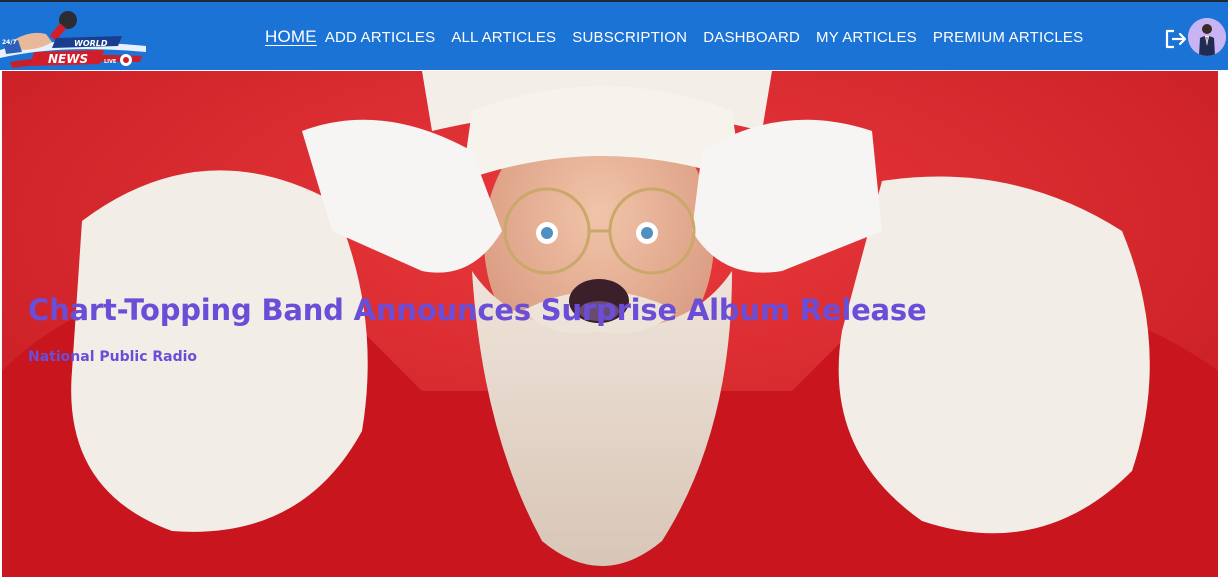  Describe the element at coordinates (9, 42) in the screenshot. I see `logo-247-text: 24/7` at that location.